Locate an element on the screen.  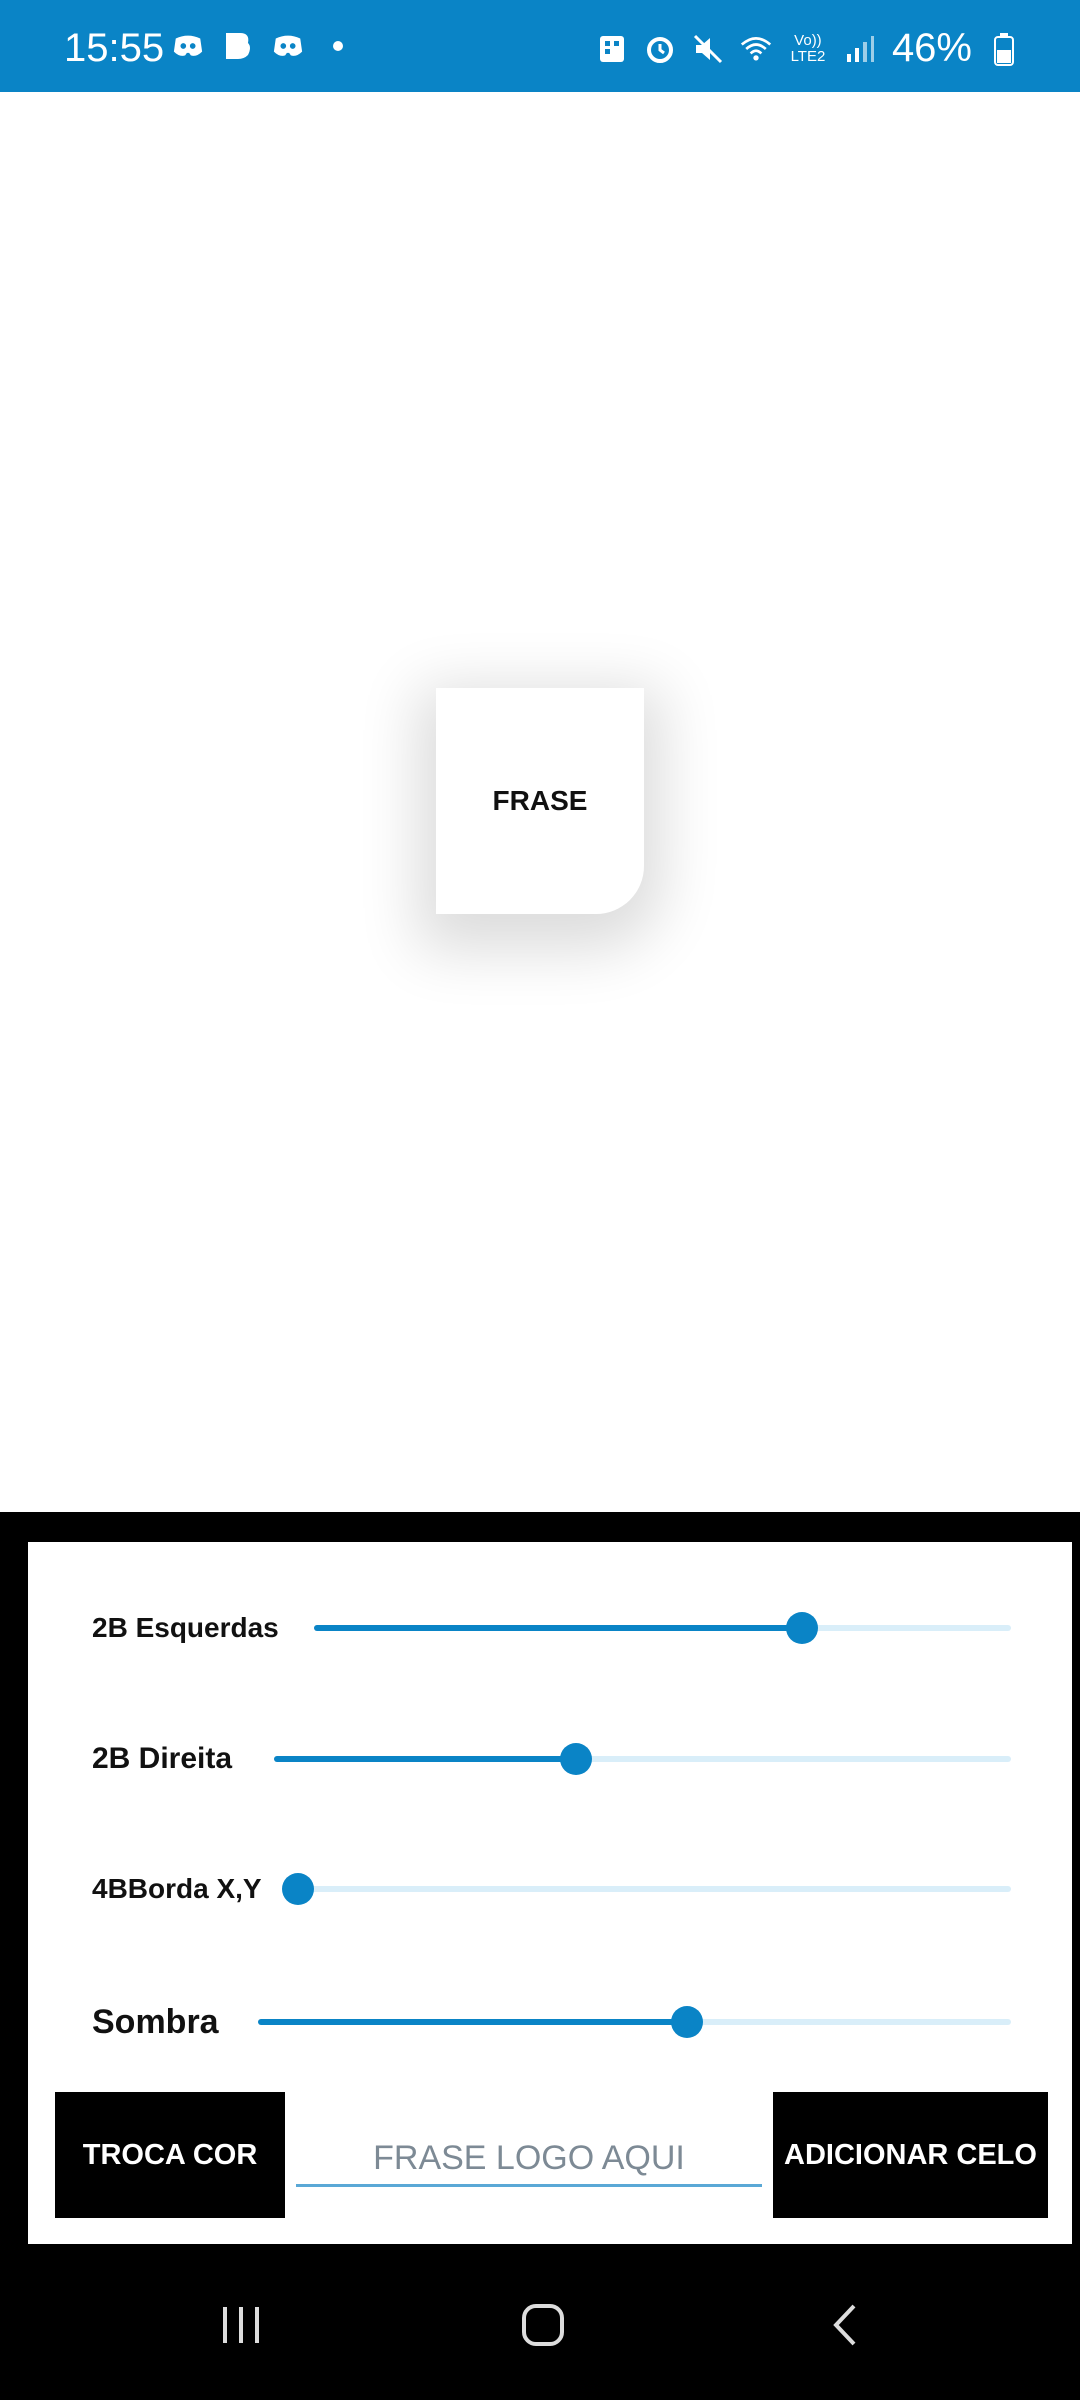
slider-row-shadow: Sombra is located at coordinates (155, 2022).